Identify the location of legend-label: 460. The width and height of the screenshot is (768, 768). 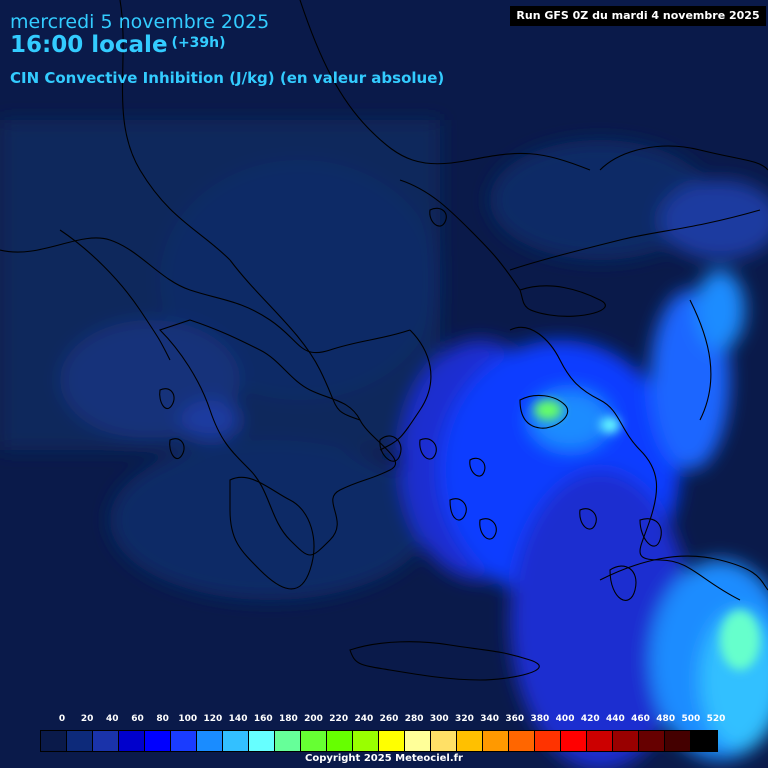
(640, 719).